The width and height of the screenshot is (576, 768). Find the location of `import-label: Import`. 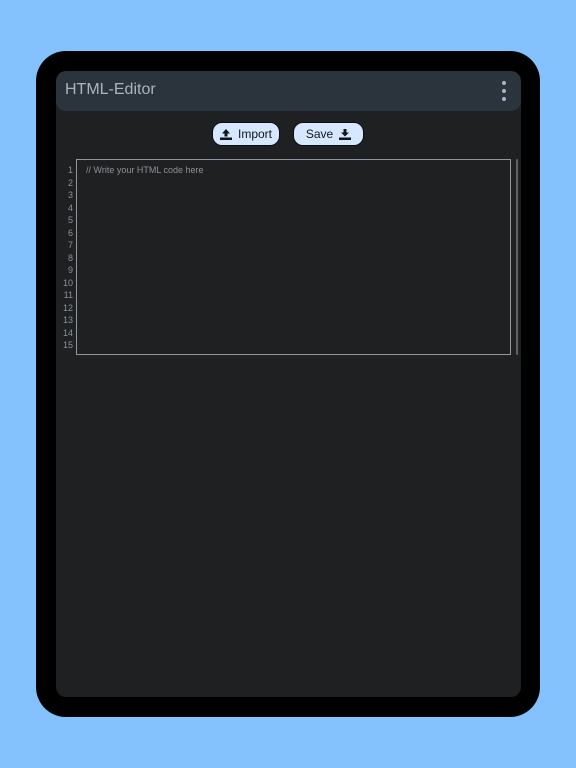

import-label: Import is located at coordinates (254, 134).